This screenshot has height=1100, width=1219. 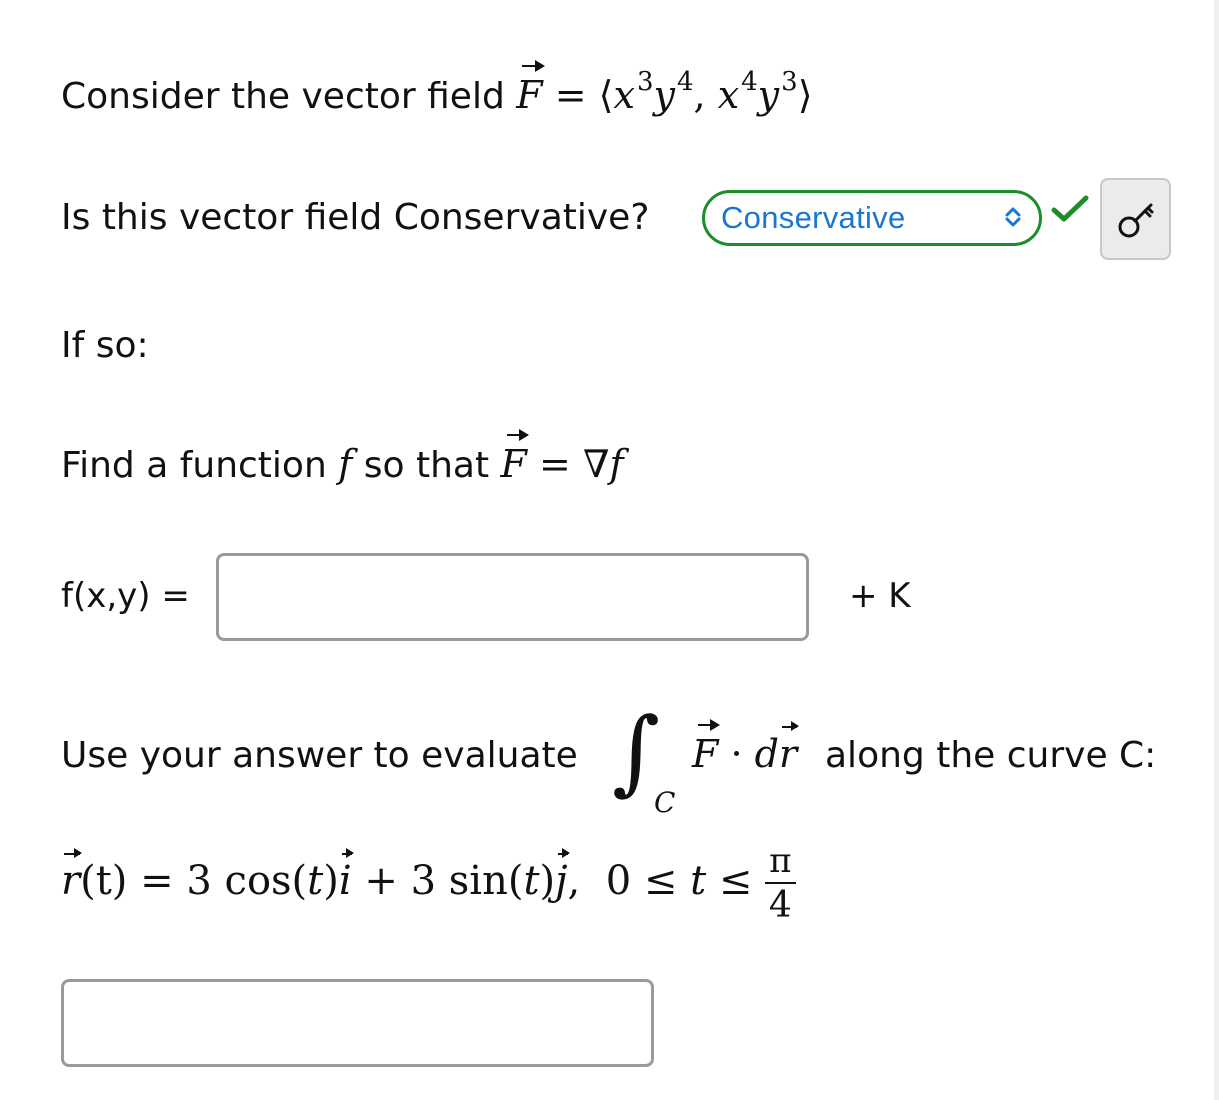 I want to click on sin-term: 3 sin(, so click(x=467, y=881).